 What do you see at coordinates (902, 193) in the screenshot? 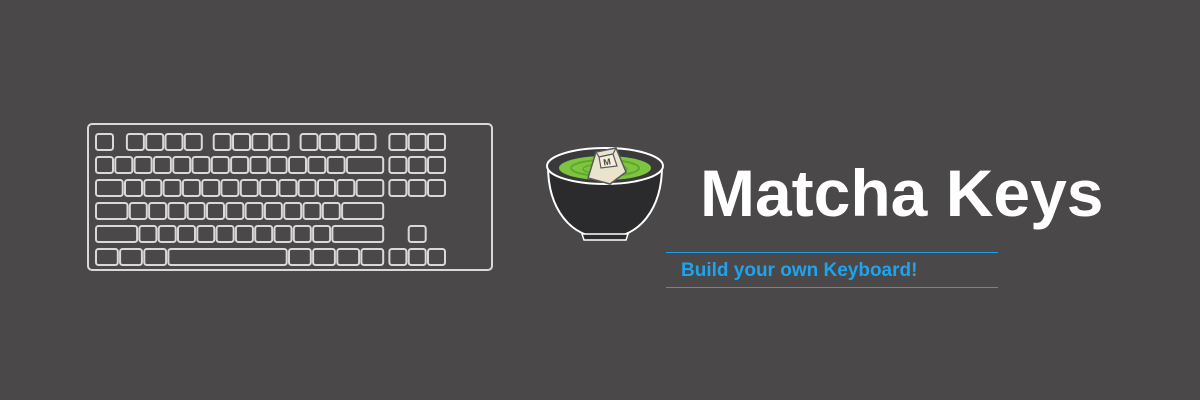
I see `brand-title: Matcha Keys` at bounding box center [902, 193].